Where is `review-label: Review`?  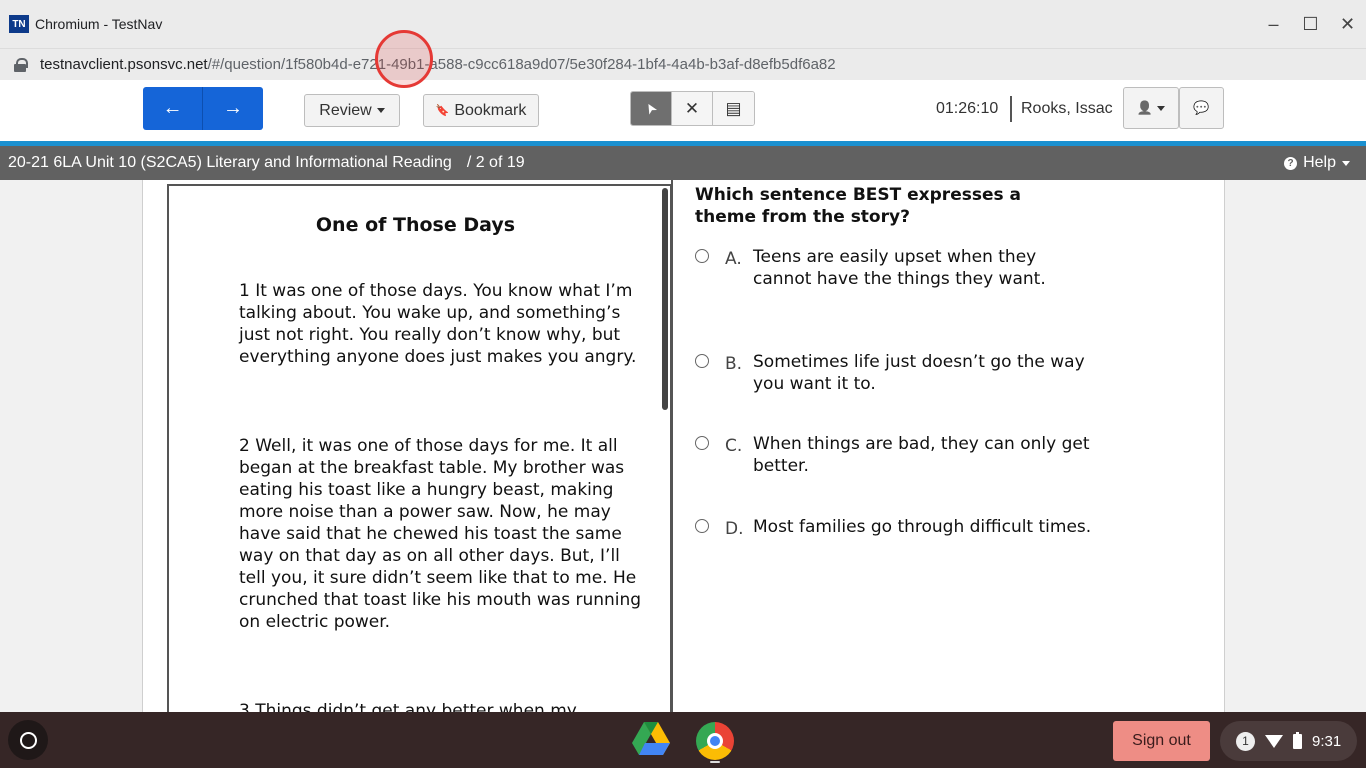 review-label: Review is located at coordinates (345, 110).